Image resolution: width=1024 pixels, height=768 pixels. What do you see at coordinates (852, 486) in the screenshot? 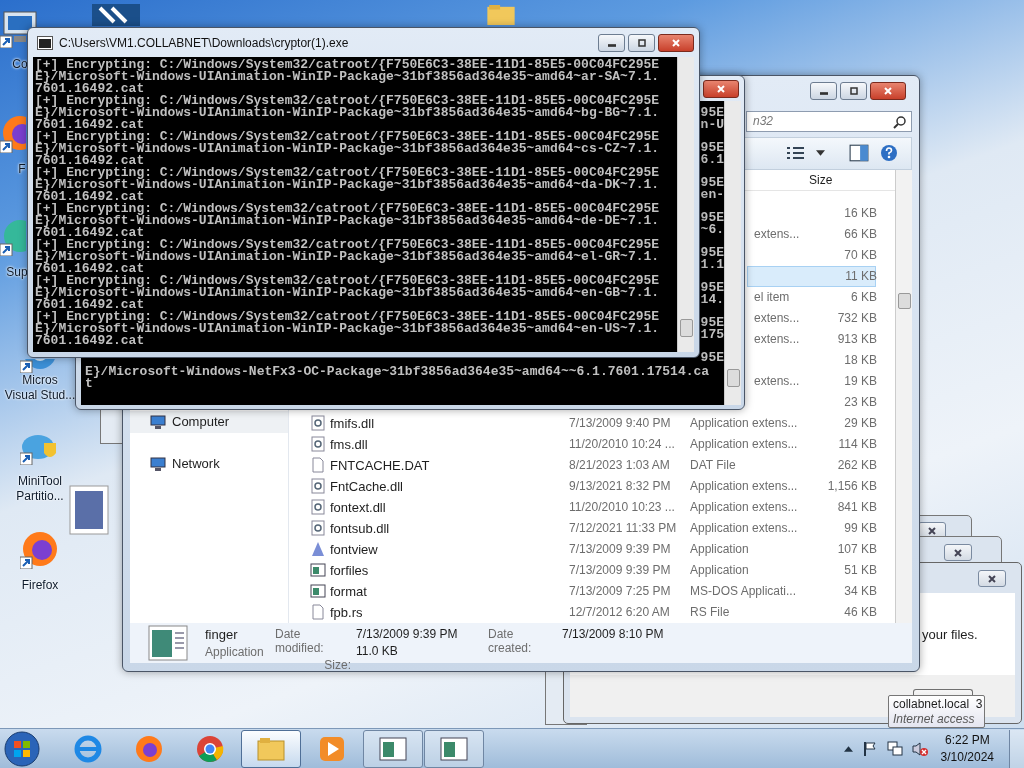
I see `size-cell: 1,156 KB` at bounding box center [852, 486].